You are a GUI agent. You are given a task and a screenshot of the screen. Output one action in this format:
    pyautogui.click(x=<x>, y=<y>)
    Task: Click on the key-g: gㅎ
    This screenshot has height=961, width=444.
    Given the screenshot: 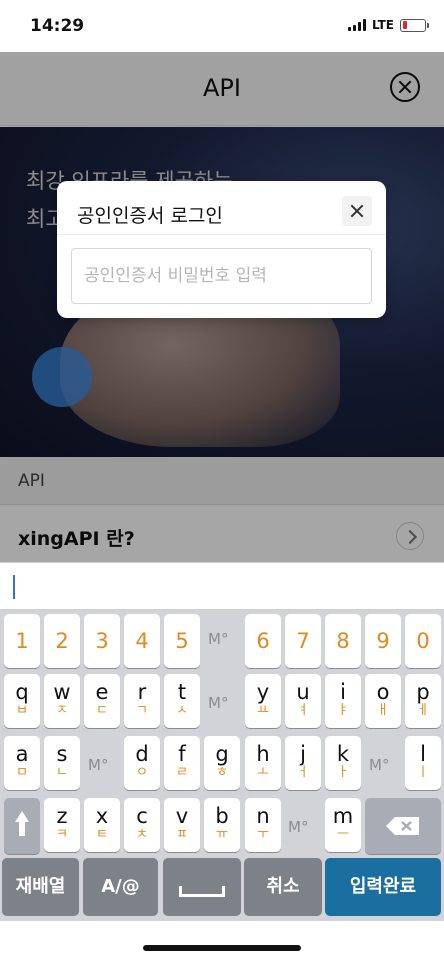 What is the action you would take?
    pyautogui.click(x=222, y=763)
    